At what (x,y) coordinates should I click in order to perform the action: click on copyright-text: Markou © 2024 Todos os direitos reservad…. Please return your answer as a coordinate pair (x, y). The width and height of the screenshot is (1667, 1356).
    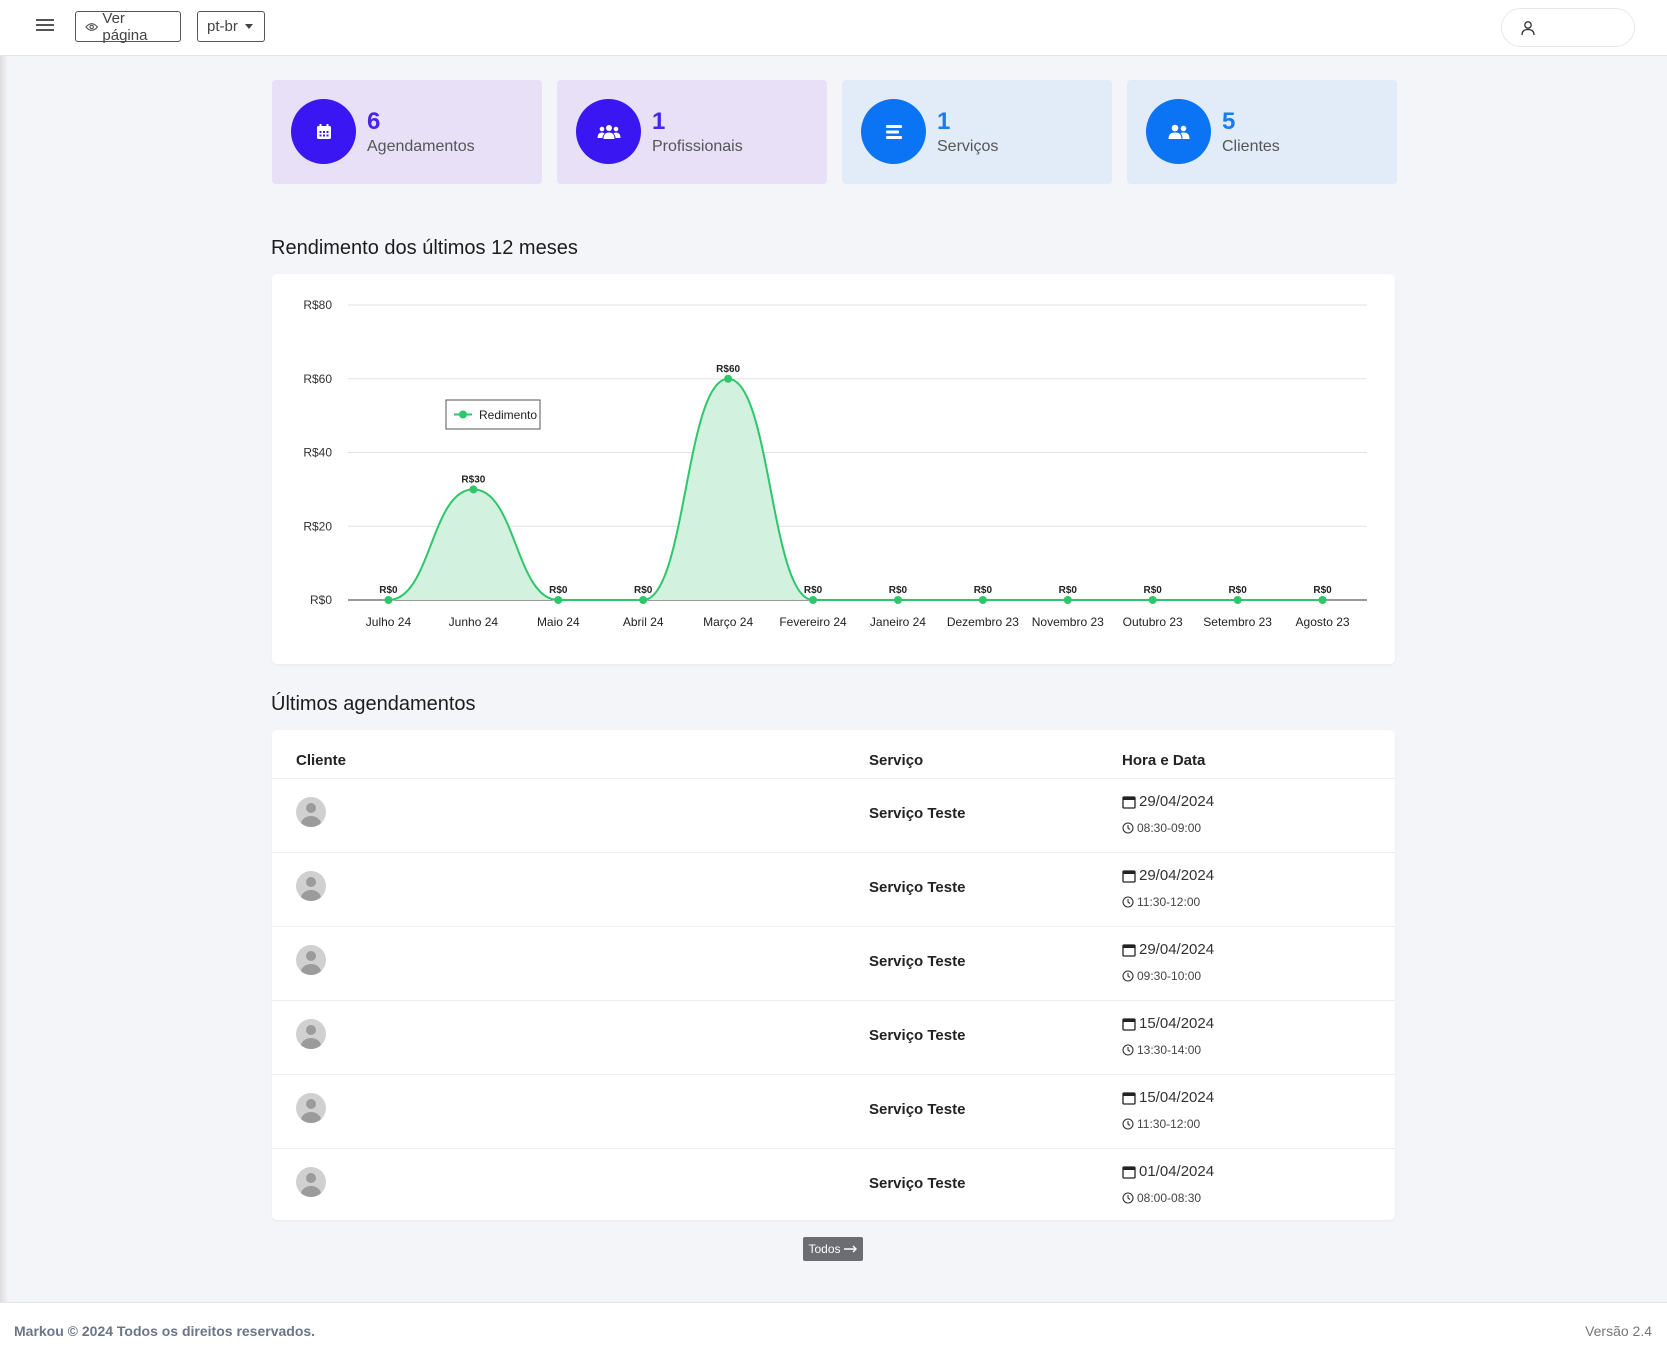
    Looking at the image, I should click on (165, 1331).